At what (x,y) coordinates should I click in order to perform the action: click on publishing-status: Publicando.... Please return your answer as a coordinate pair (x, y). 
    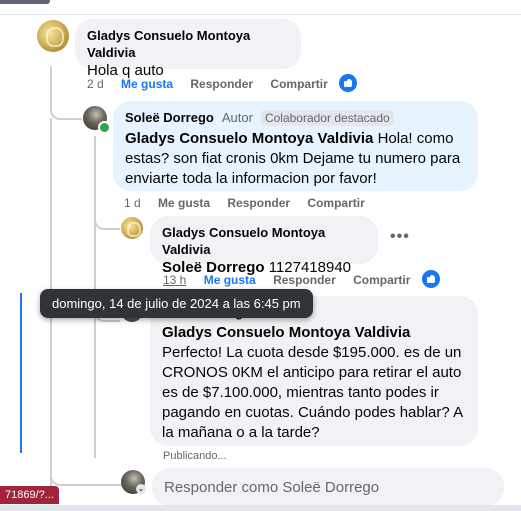
    Looking at the image, I should click on (195, 456).